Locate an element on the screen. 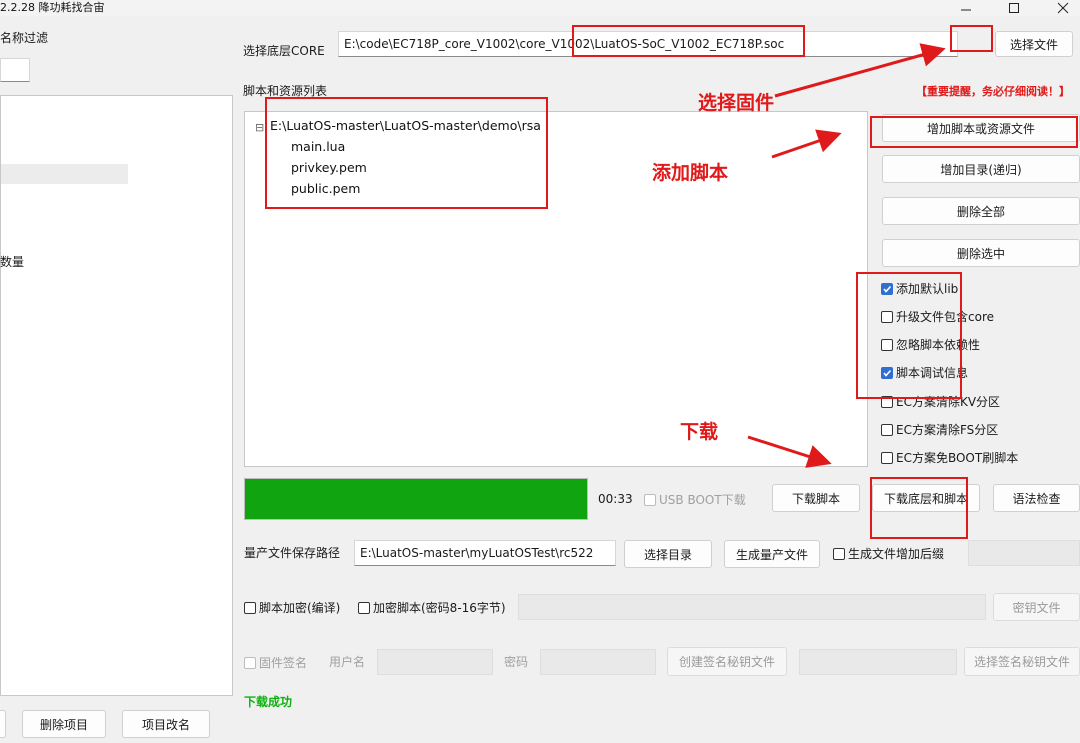 This screenshot has width=1080, height=743. annotation-arrows is located at coordinates (846, 255).